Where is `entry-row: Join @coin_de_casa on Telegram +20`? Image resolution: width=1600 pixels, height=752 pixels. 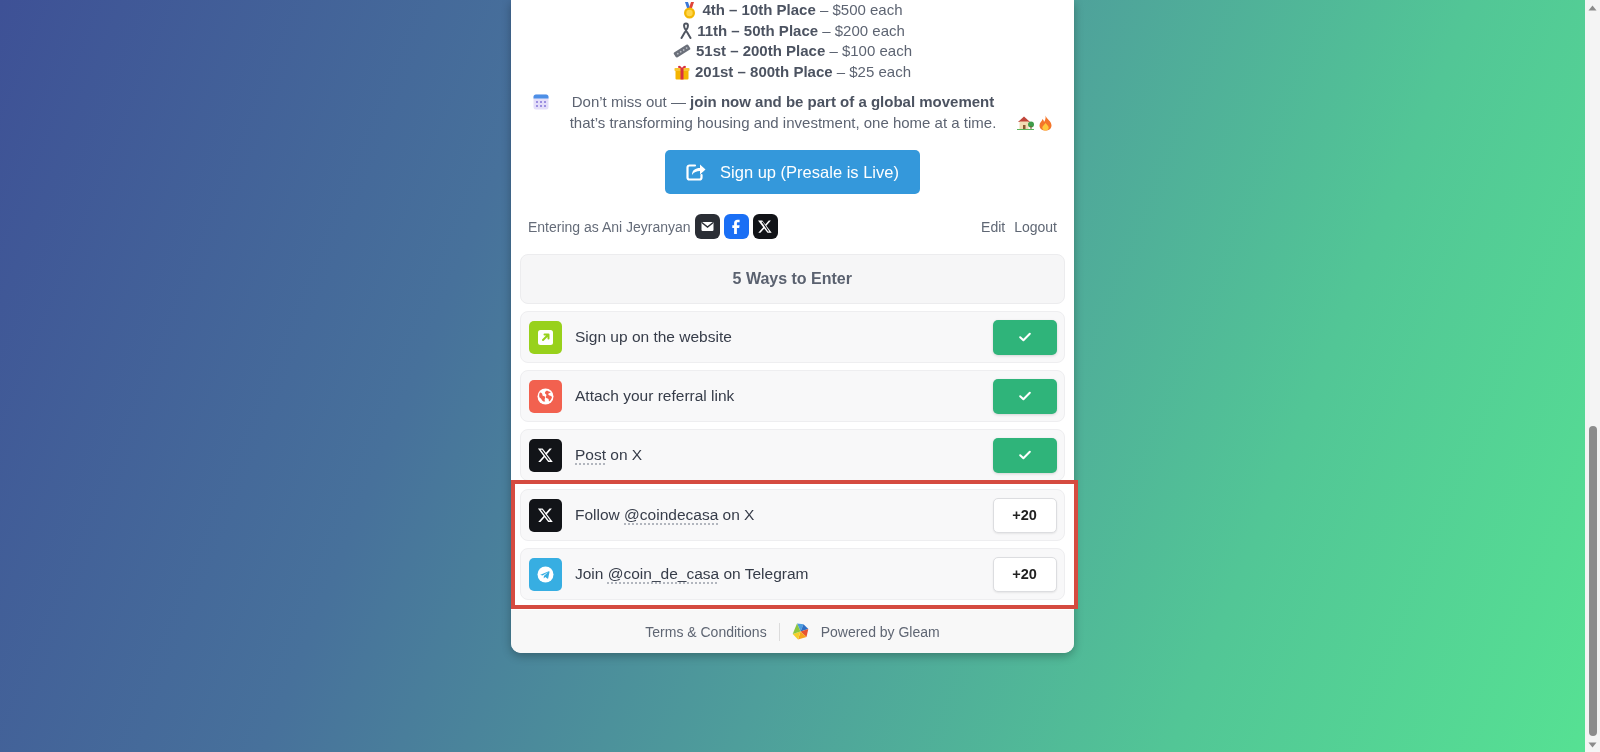
entry-row: Join @coin_de_casa on Telegram +20 is located at coordinates (792, 574).